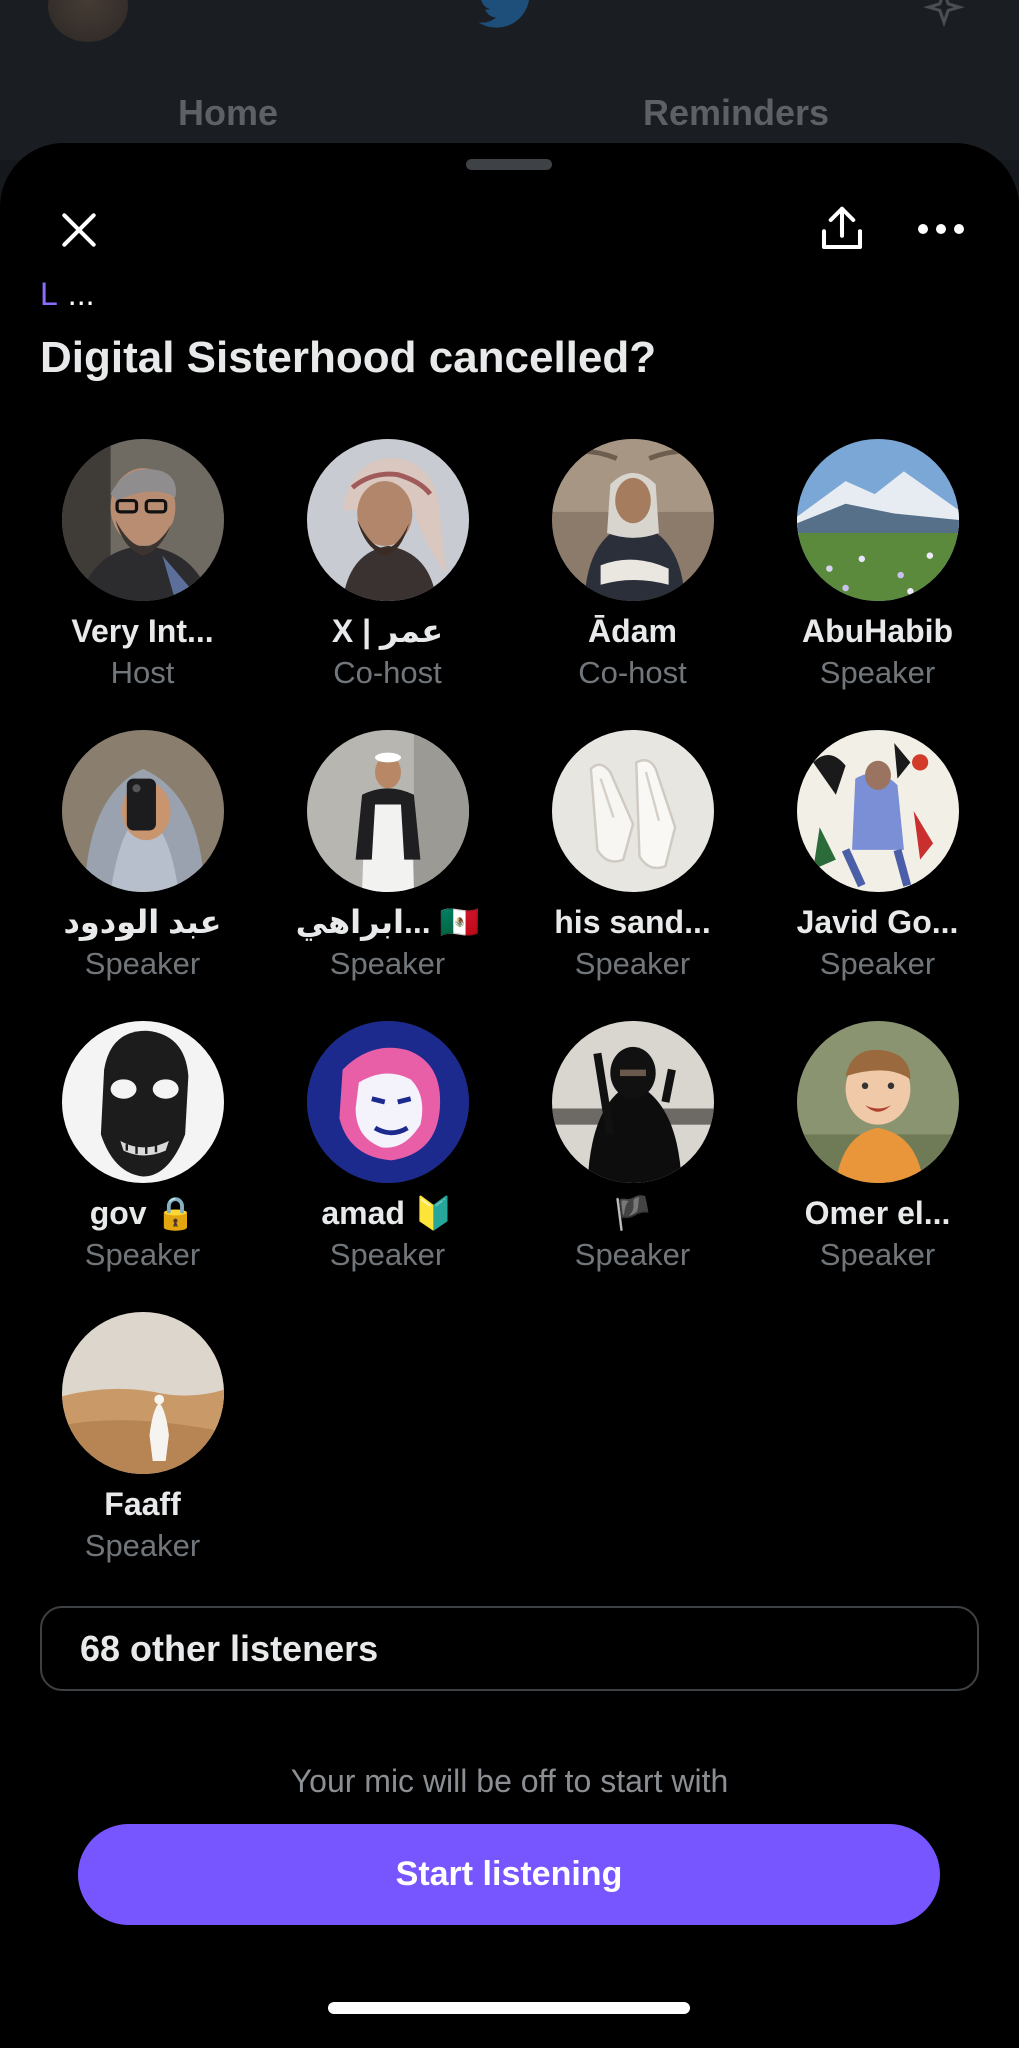 Image resolution: width=1019 pixels, height=2048 pixels. I want to click on participant: 🏴 Speaker, so click(632, 1166).